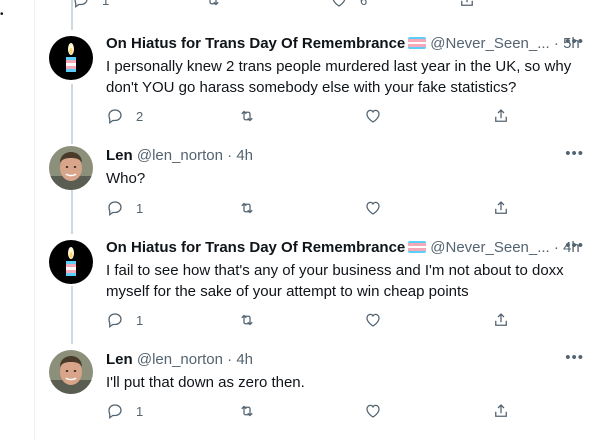 Image resolution: width=600 pixels, height=440 pixels. I want to click on like-button: 6, so click(348, 5).